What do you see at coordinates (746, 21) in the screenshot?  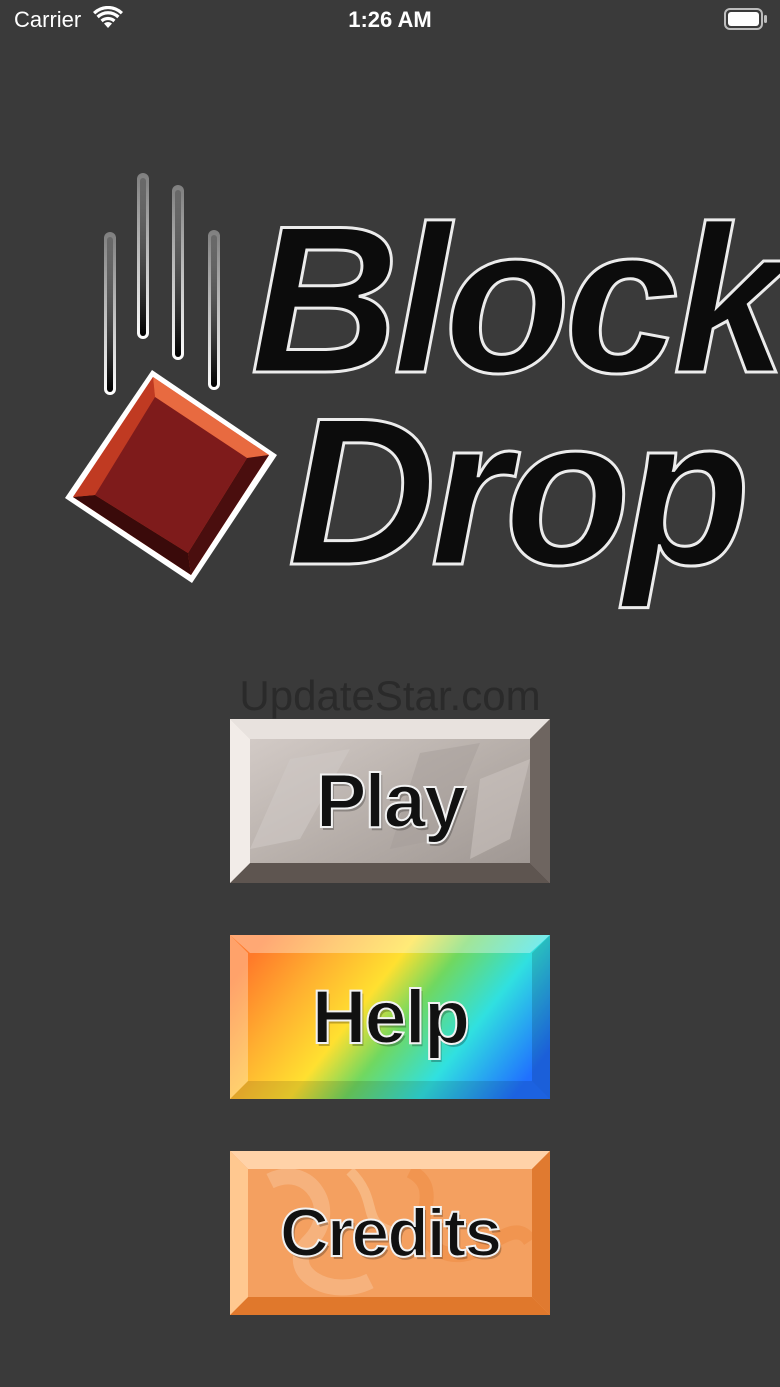 I see `battery-icon` at bounding box center [746, 21].